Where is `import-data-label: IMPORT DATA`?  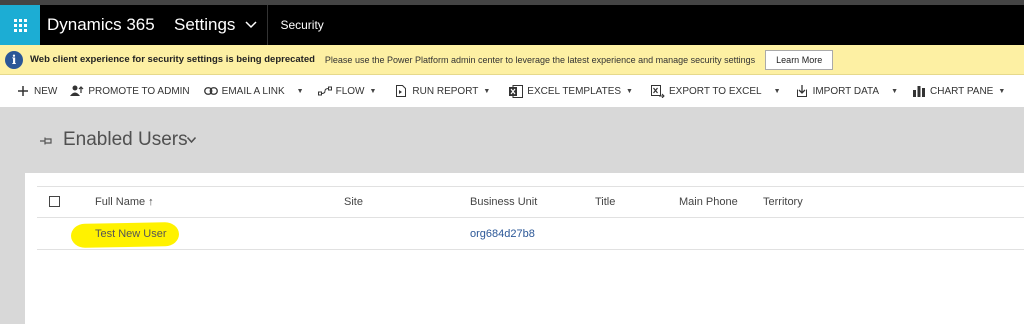
import-data-label: IMPORT DATA is located at coordinates (846, 91).